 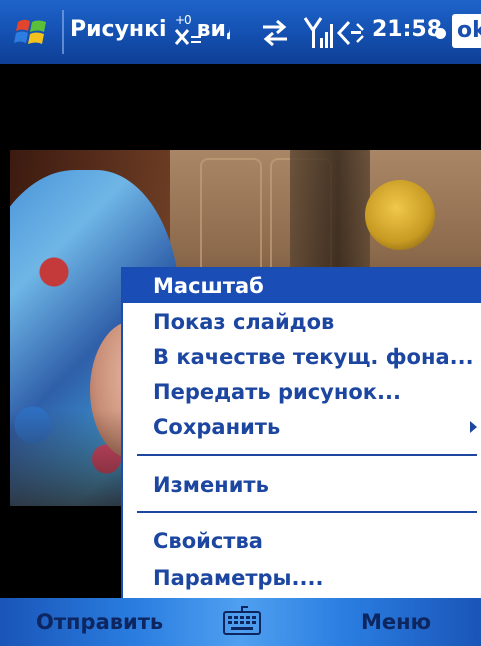 I want to click on send-softkey: Отправить, so click(x=99, y=622).